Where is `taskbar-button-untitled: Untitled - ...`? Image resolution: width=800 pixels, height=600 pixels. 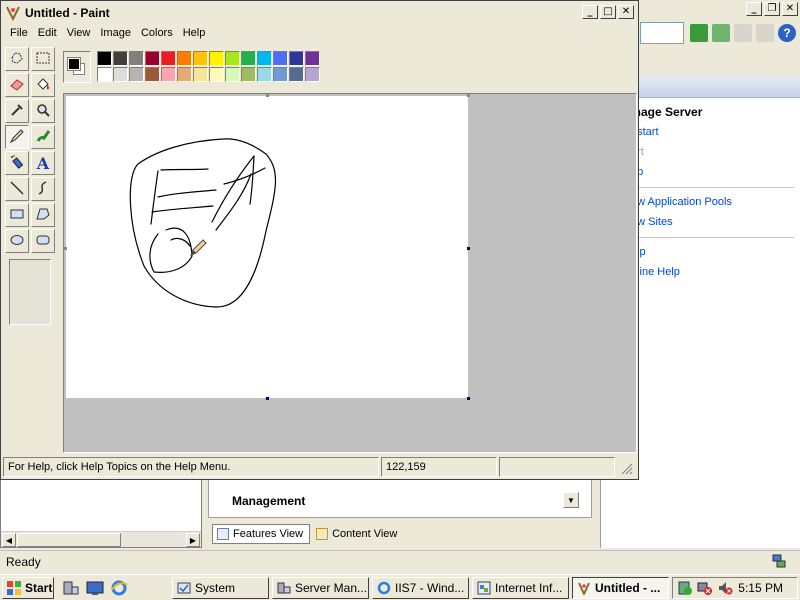
taskbar-button-untitled: Untitled - ... is located at coordinates (620, 588).